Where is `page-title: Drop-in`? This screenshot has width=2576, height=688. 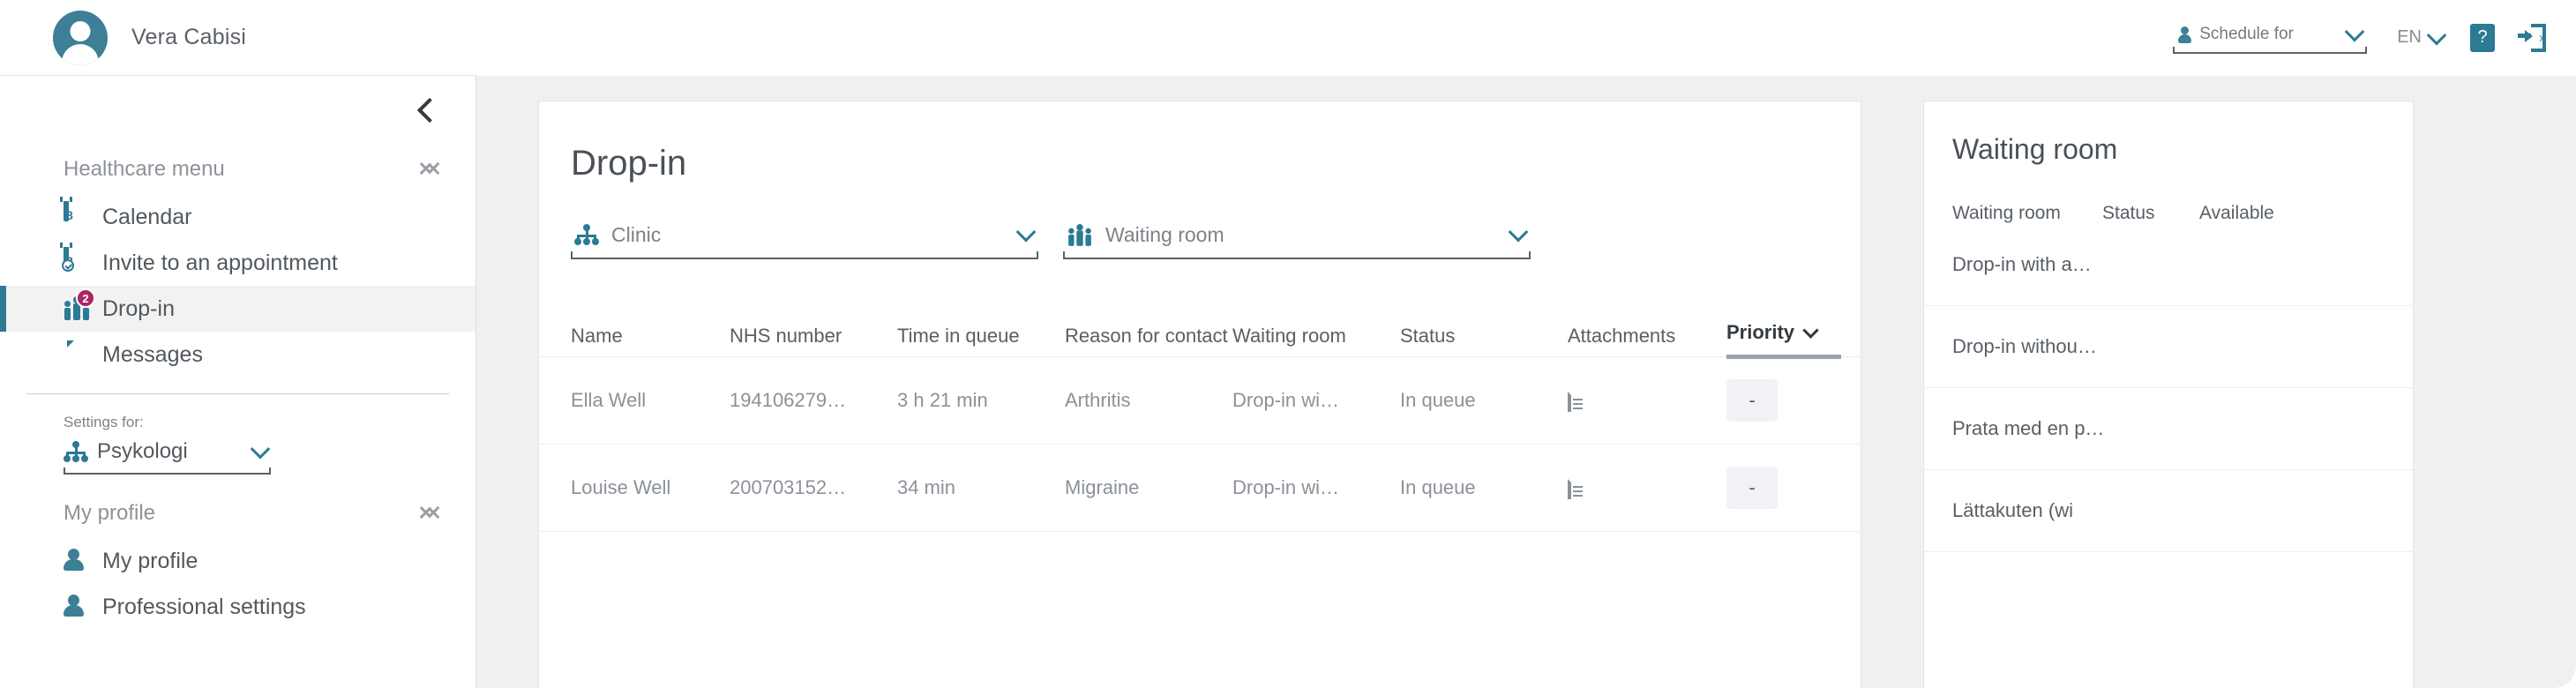 page-title: Drop-in is located at coordinates (629, 163).